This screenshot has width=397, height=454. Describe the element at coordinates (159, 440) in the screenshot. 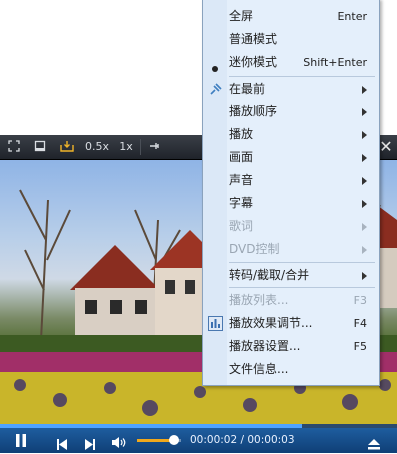

I see `volume-slider` at that location.